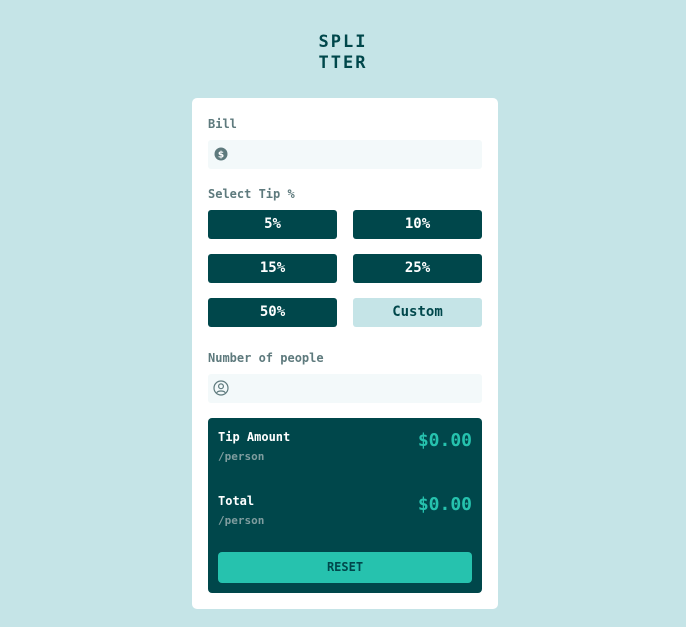 This screenshot has height=627, width=686. Describe the element at coordinates (345, 567) in the screenshot. I see `reset-button: RESET` at that location.